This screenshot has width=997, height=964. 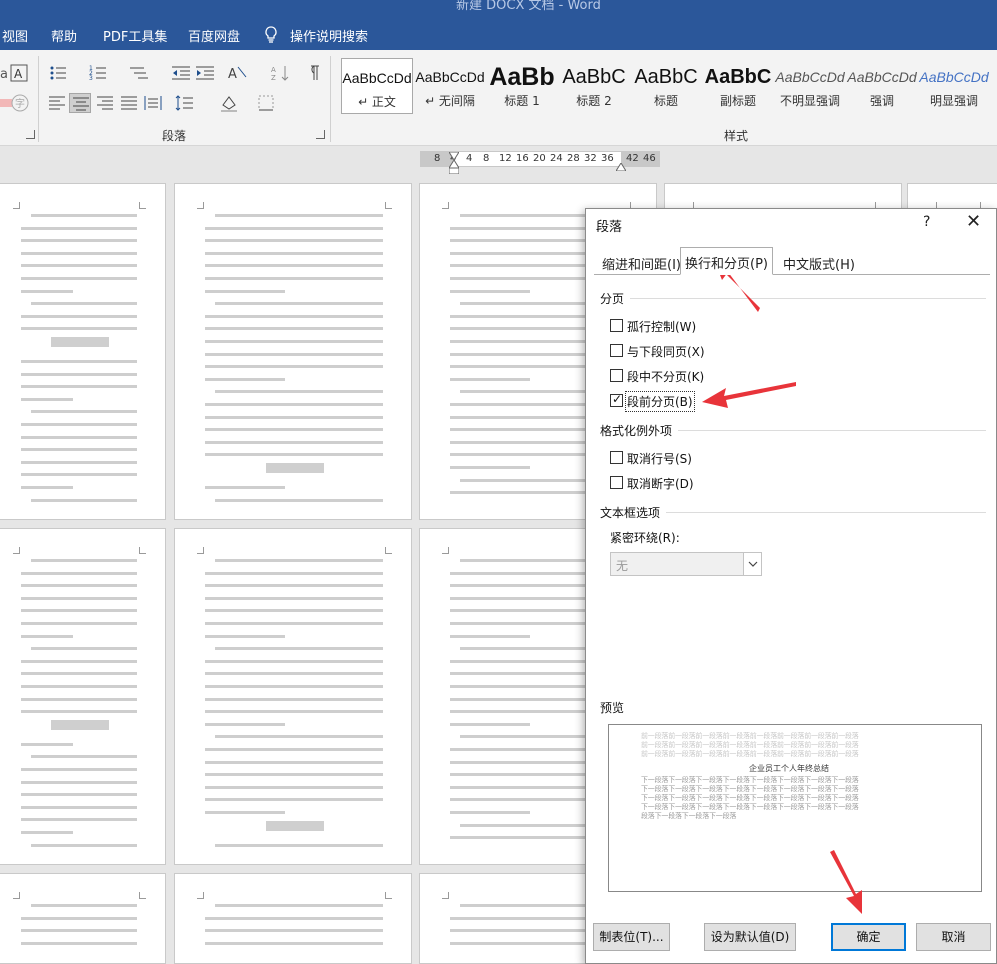 I want to click on style-heading-2: AaBbC 标题 2, so click(x=594, y=86).